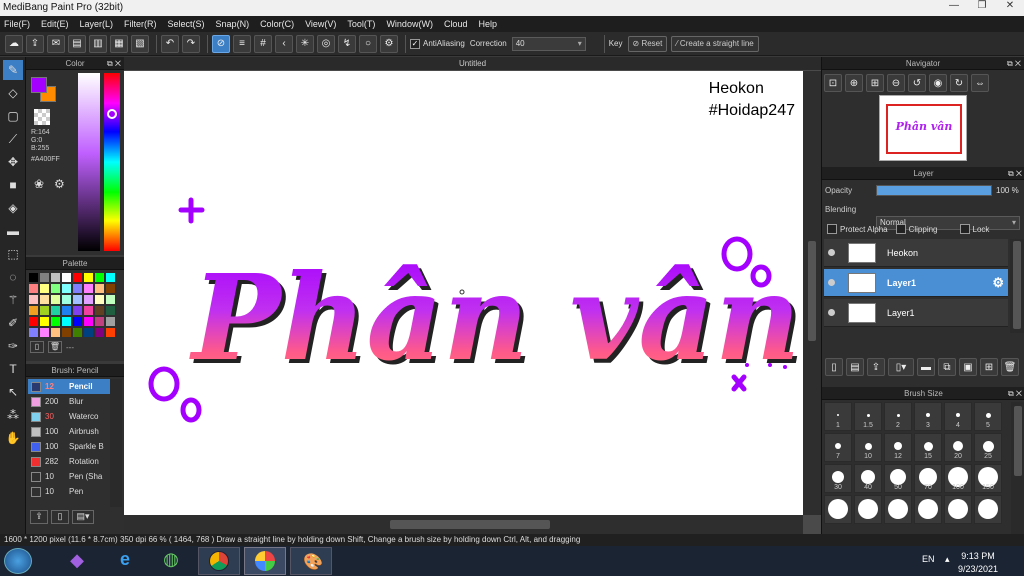 The height and width of the screenshot is (576, 1024). I want to click on folder-icon: ▬, so click(926, 367).